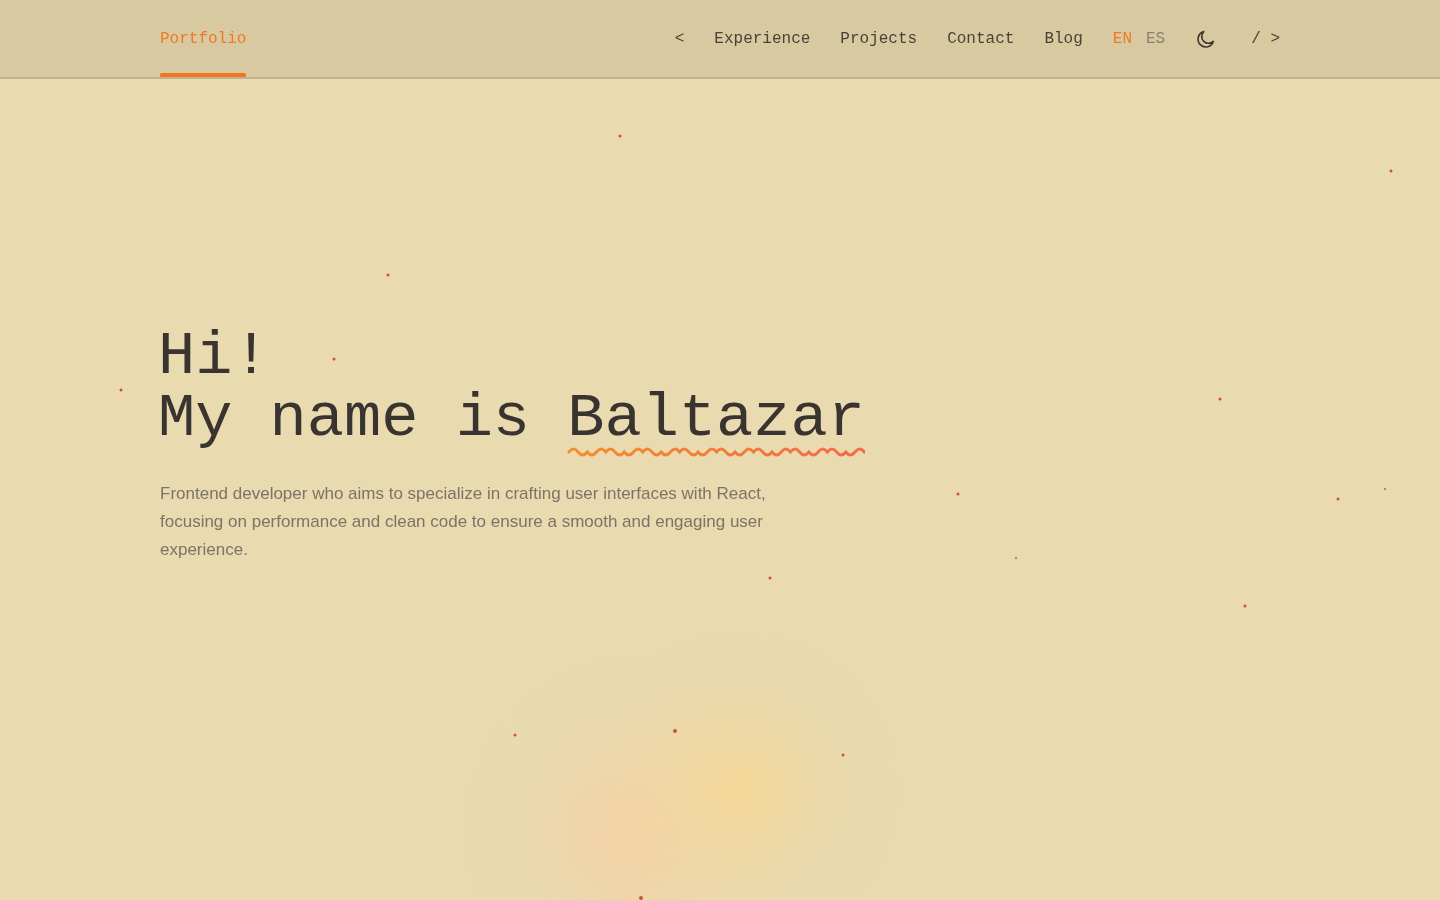 The image size is (1440, 900). What do you see at coordinates (1265, 38) in the screenshot?
I see `bracket-text: / >` at bounding box center [1265, 38].